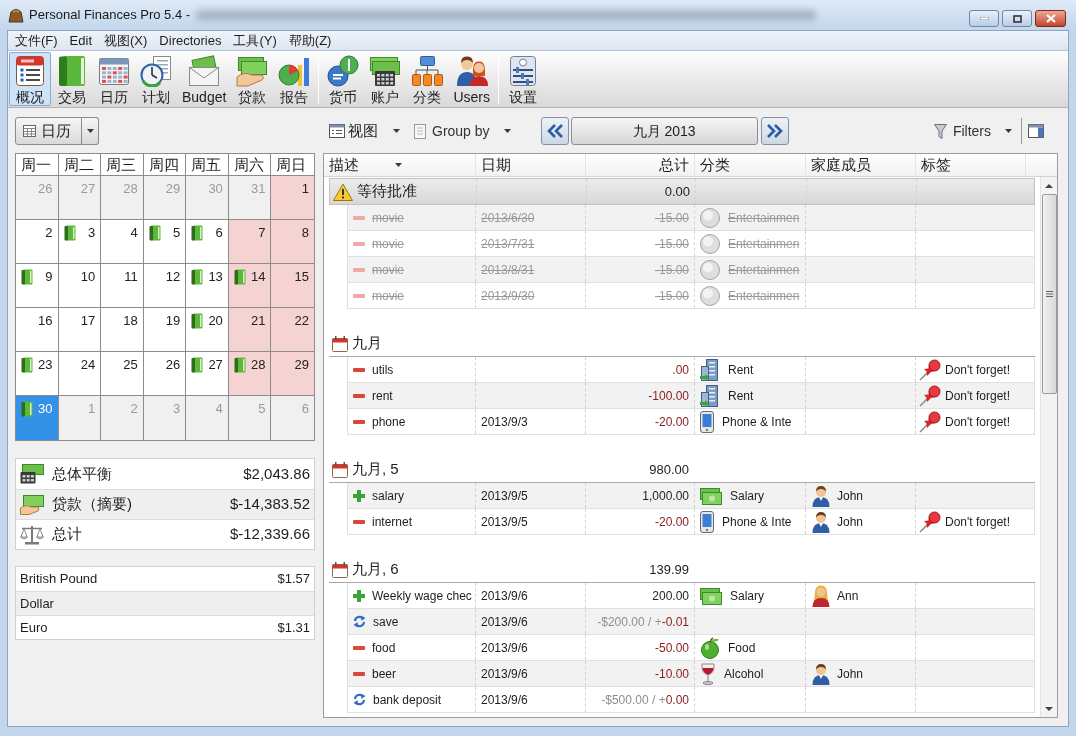  I want to click on toolbar-button: 分类, so click(427, 79).